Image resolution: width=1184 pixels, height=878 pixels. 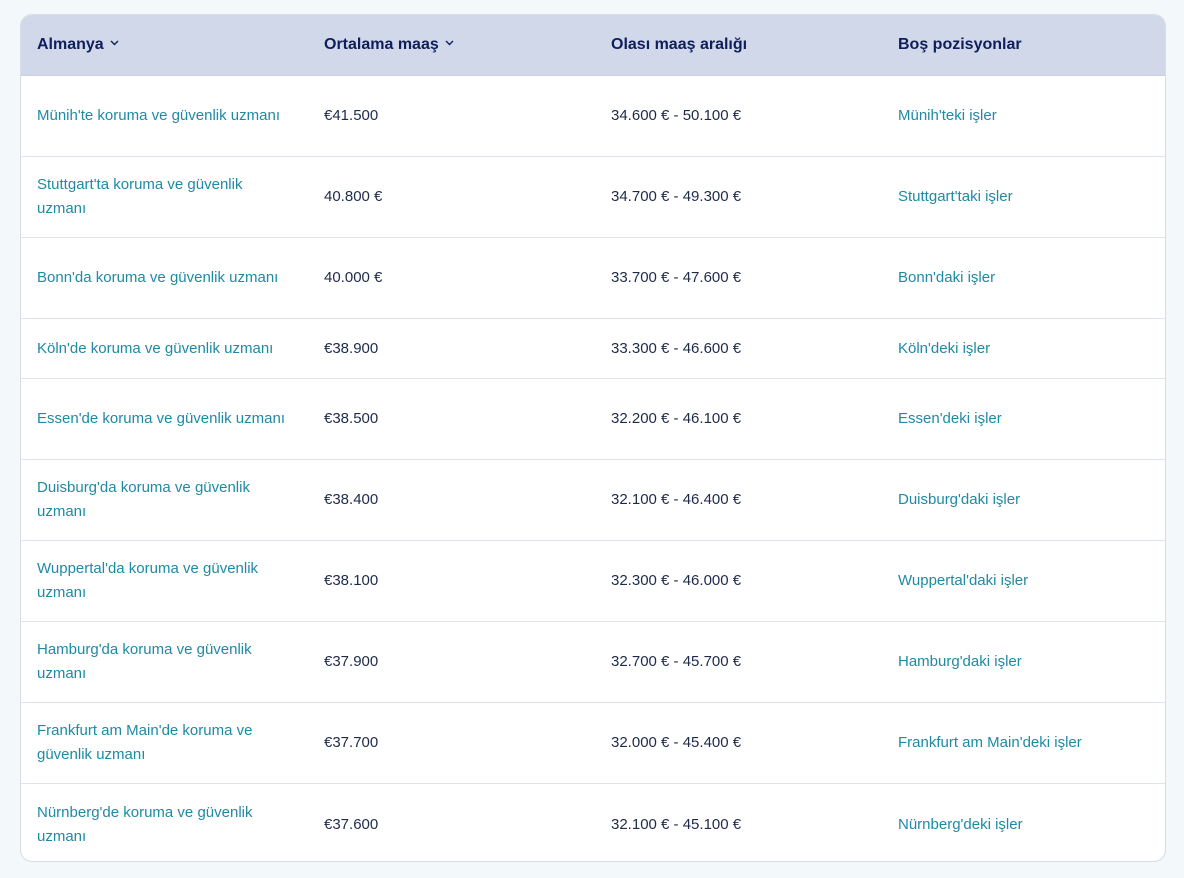 I want to click on column-header-country: Almanya, so click(x=164, y=45).